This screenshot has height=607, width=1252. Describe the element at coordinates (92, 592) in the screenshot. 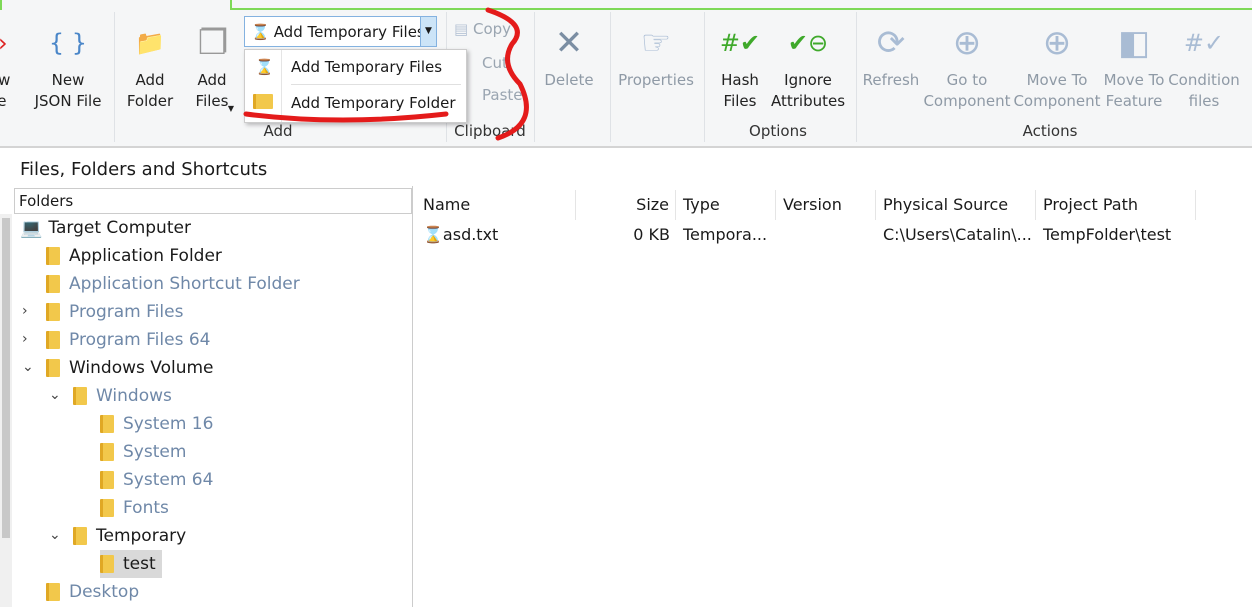

I see `tree-item: Desktop` at that location.